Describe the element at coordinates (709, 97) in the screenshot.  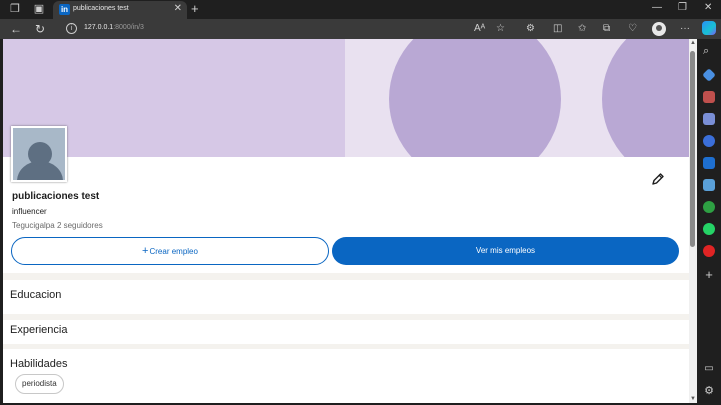
I see `toolbox-icon` at that location.